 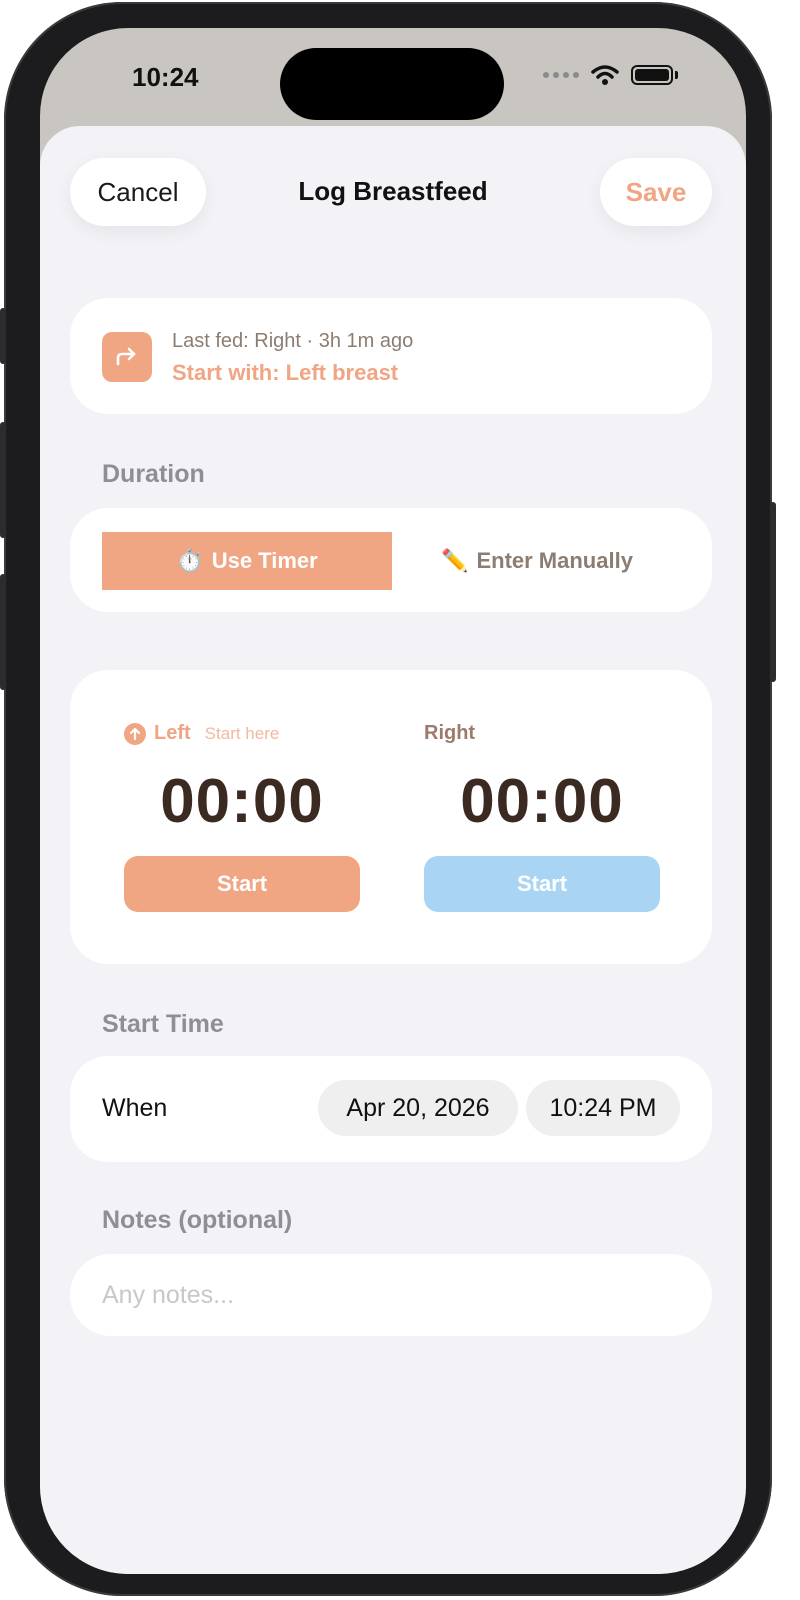 I want to click on mute-switch, so click(x=3, y=336).